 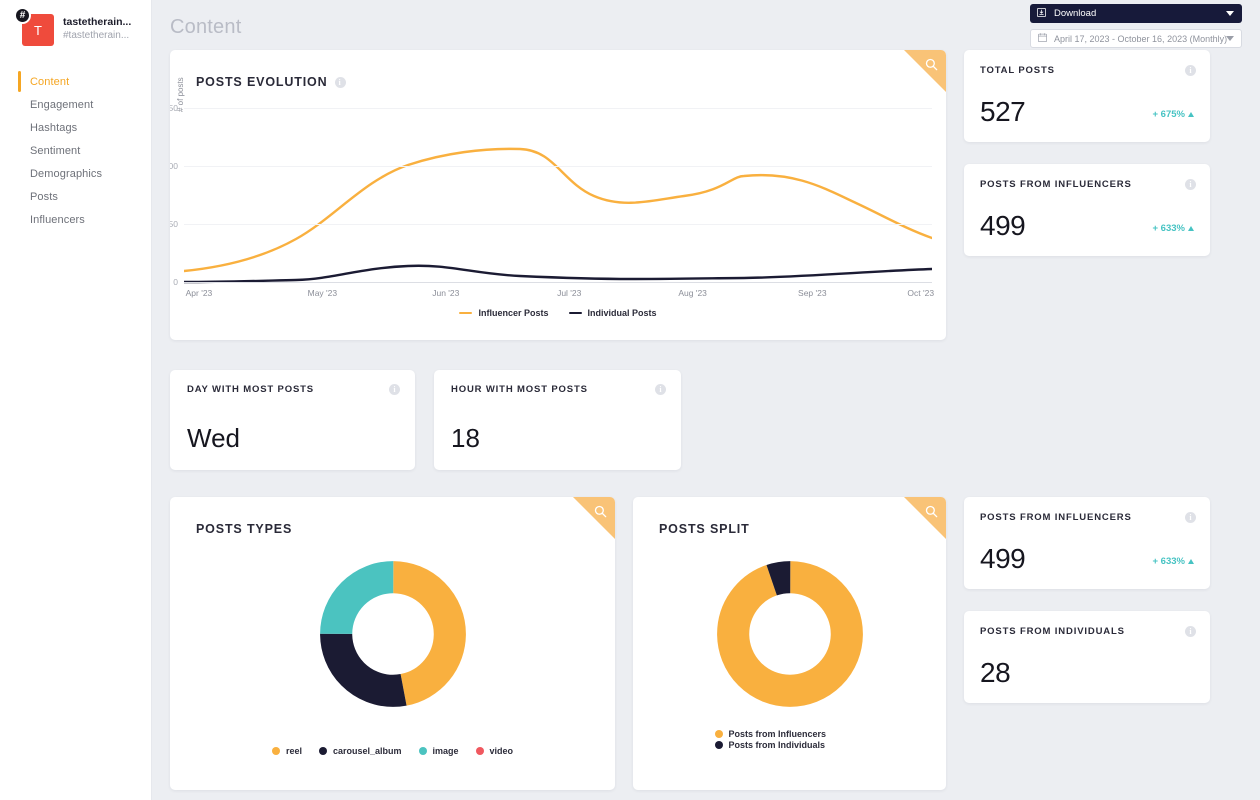 What do you see at coordinates (175, 282) in the screenshot?
I see `y-tick-0: 0` at bounding box center [175, 282].